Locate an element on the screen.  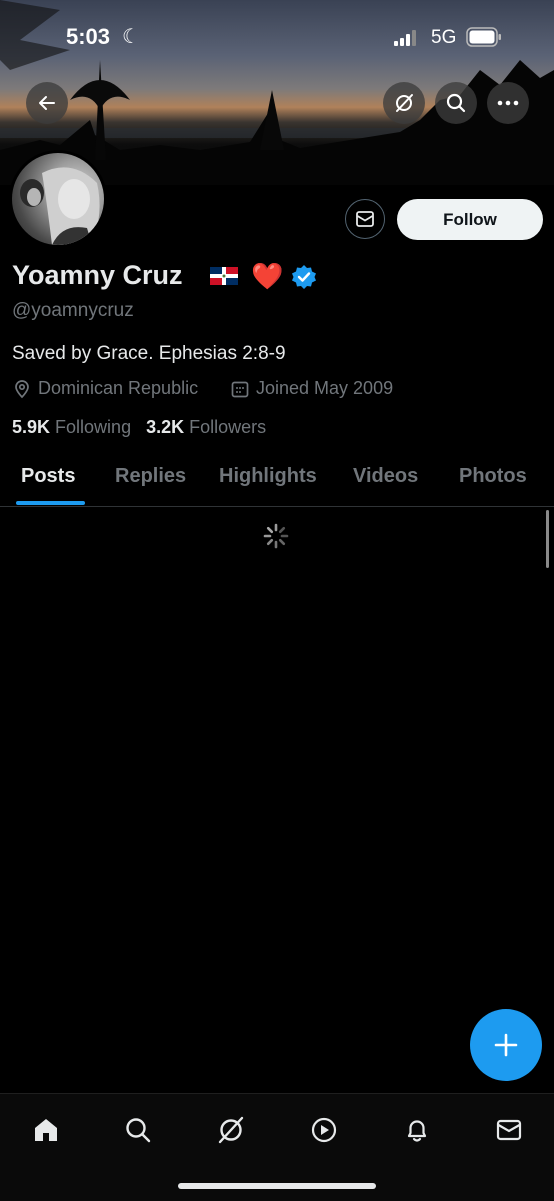
loading-spinner-icon is located at coordinates (276, 536).